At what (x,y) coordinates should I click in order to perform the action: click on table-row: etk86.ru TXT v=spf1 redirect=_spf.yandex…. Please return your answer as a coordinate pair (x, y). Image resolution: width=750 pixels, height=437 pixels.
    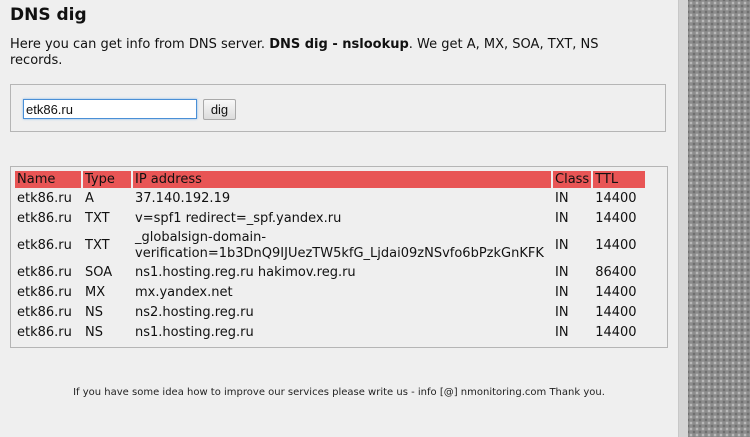
    Looking at the image, I should click on (330, 219).